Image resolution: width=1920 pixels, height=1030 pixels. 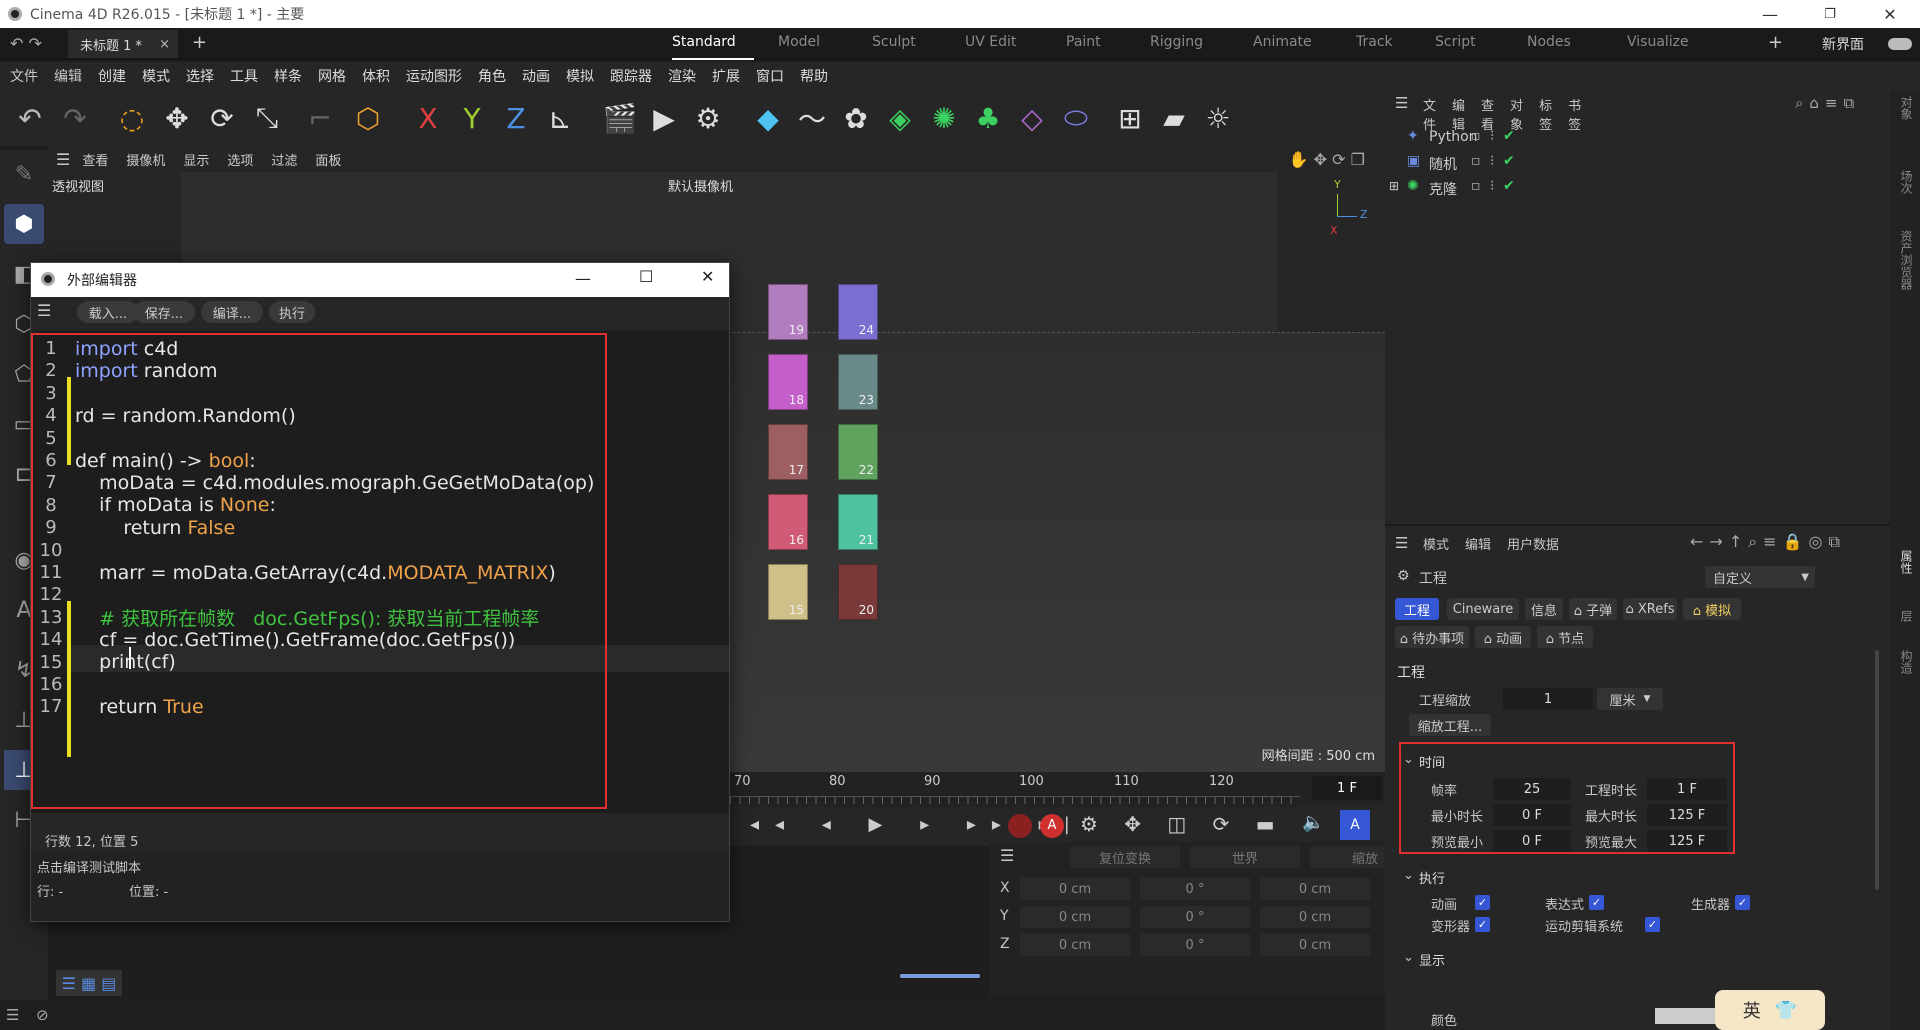 I want to click on new-ui-toggle, so click(x=1900, y=44).